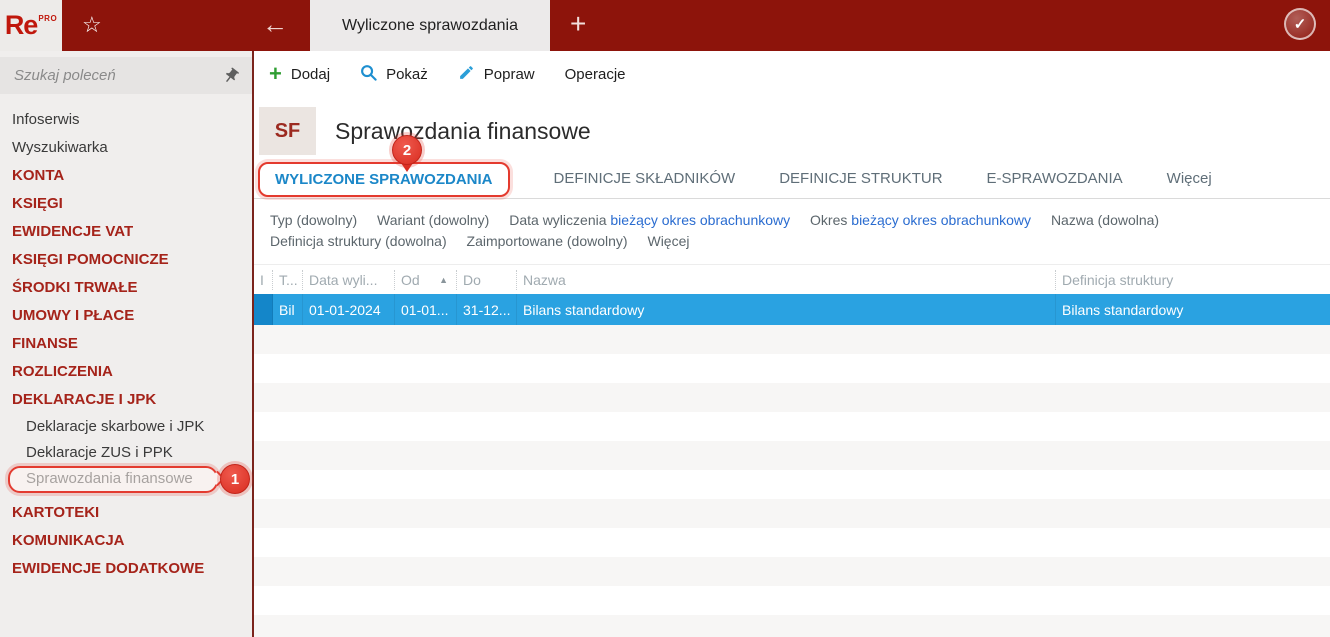 This screenshot has height=637, width=1330. I want to click on sidebar-item-deklaracje-skarbowe: Deklaracje skarbowe i JPK, so click(132, 427).